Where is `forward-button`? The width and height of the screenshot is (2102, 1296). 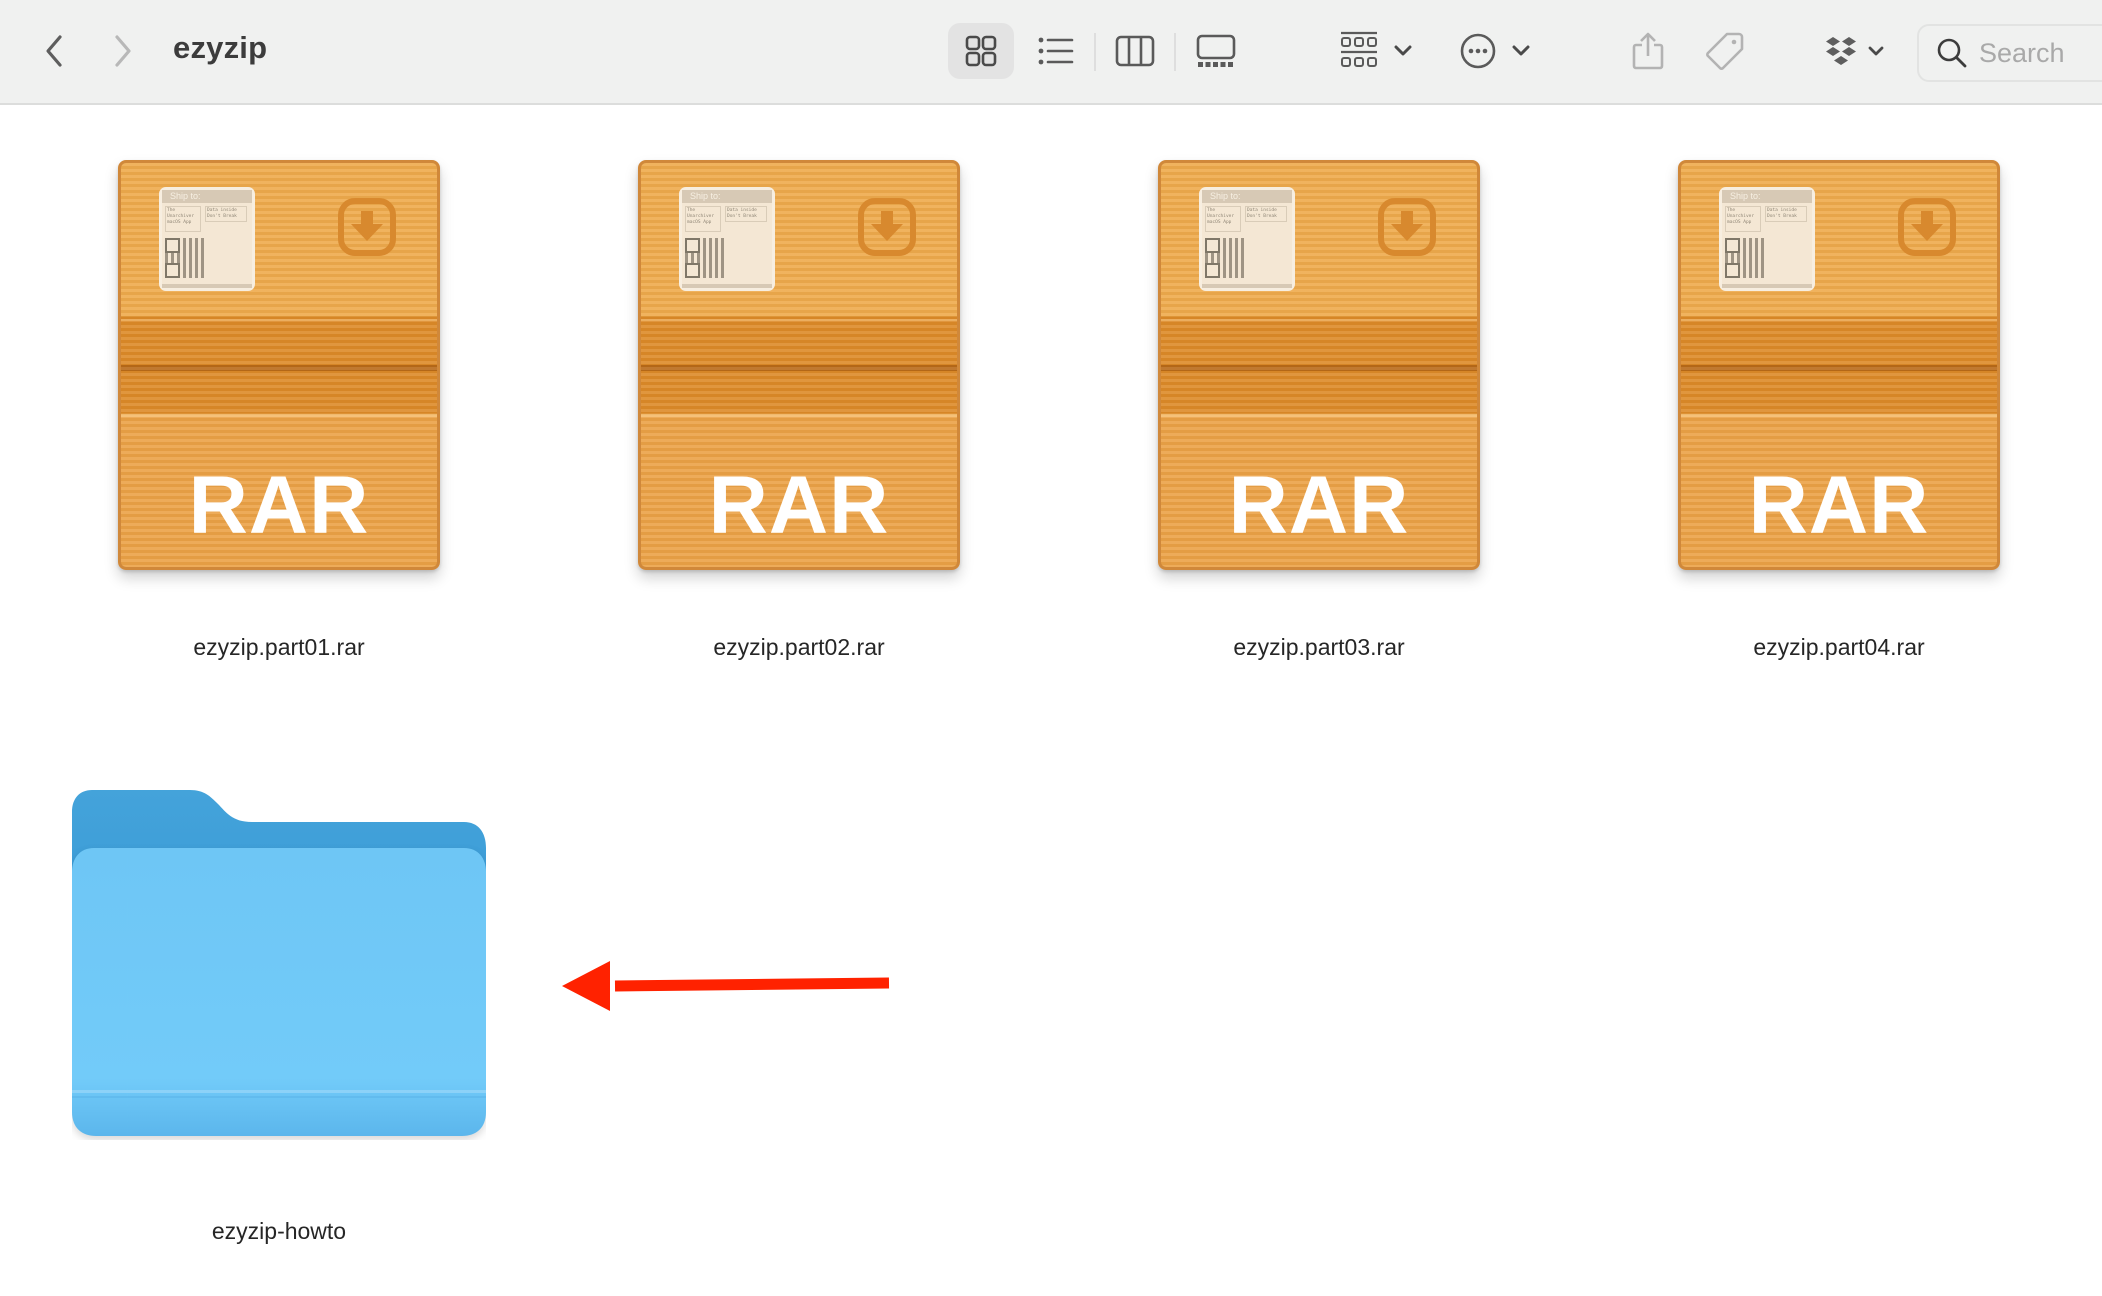
forward-button is located at coordinates (123, 51).